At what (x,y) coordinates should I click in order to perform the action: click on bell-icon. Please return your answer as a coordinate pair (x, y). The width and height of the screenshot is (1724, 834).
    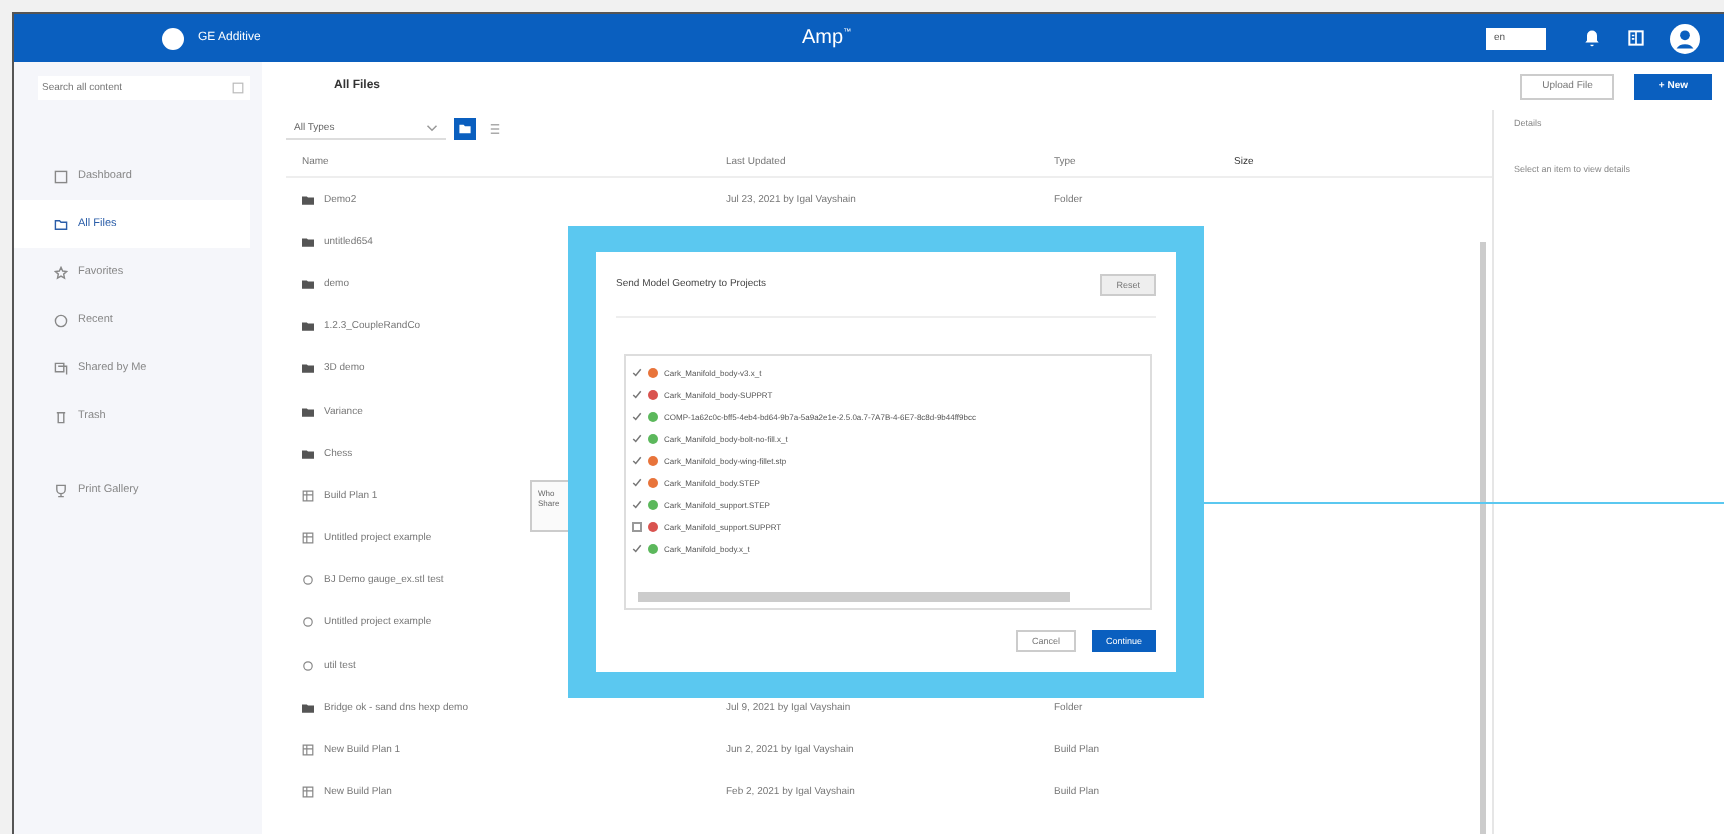
    Looking at the image, I should click on (1592, 38).